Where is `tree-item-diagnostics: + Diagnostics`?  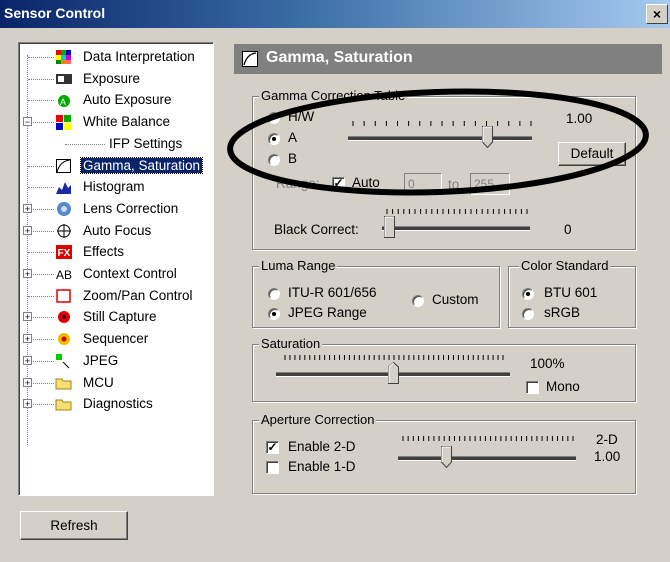 tree-item-diagnostics: + Diagnostics is located at coordinates (116, 404).